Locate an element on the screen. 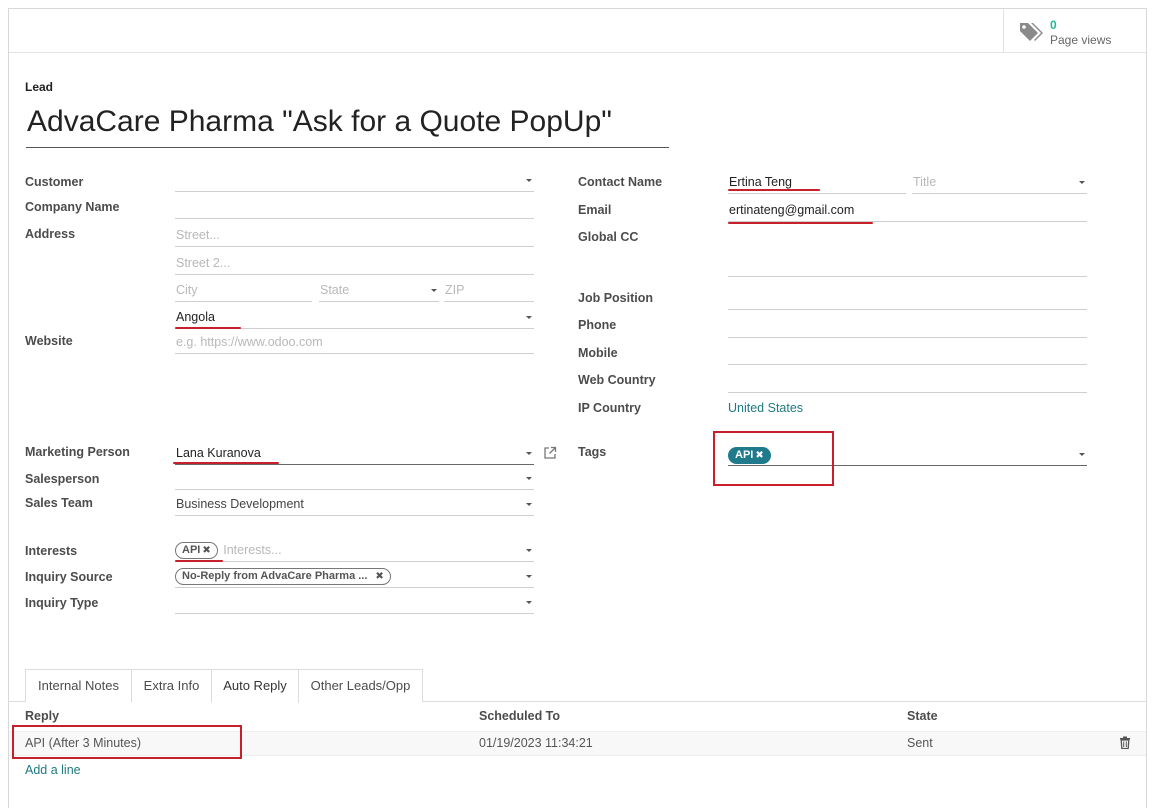  marketing-person-value: Lana Kuranova is located at coordinates (218, 453).